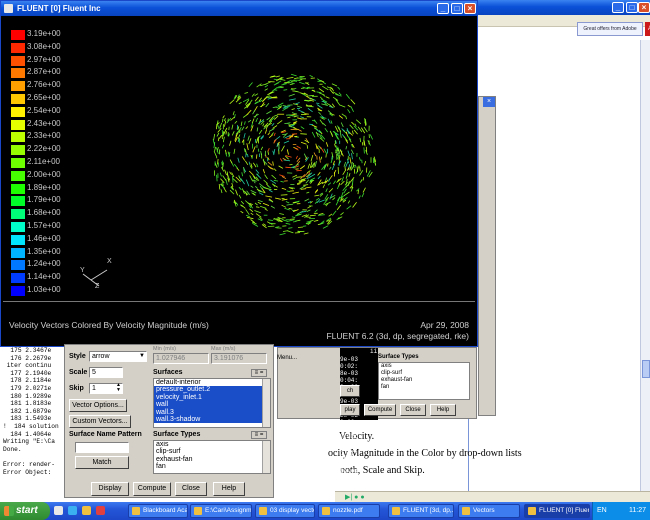 The image size is (650, 520). I want to click on close-icon: ×, so click(489, 102).